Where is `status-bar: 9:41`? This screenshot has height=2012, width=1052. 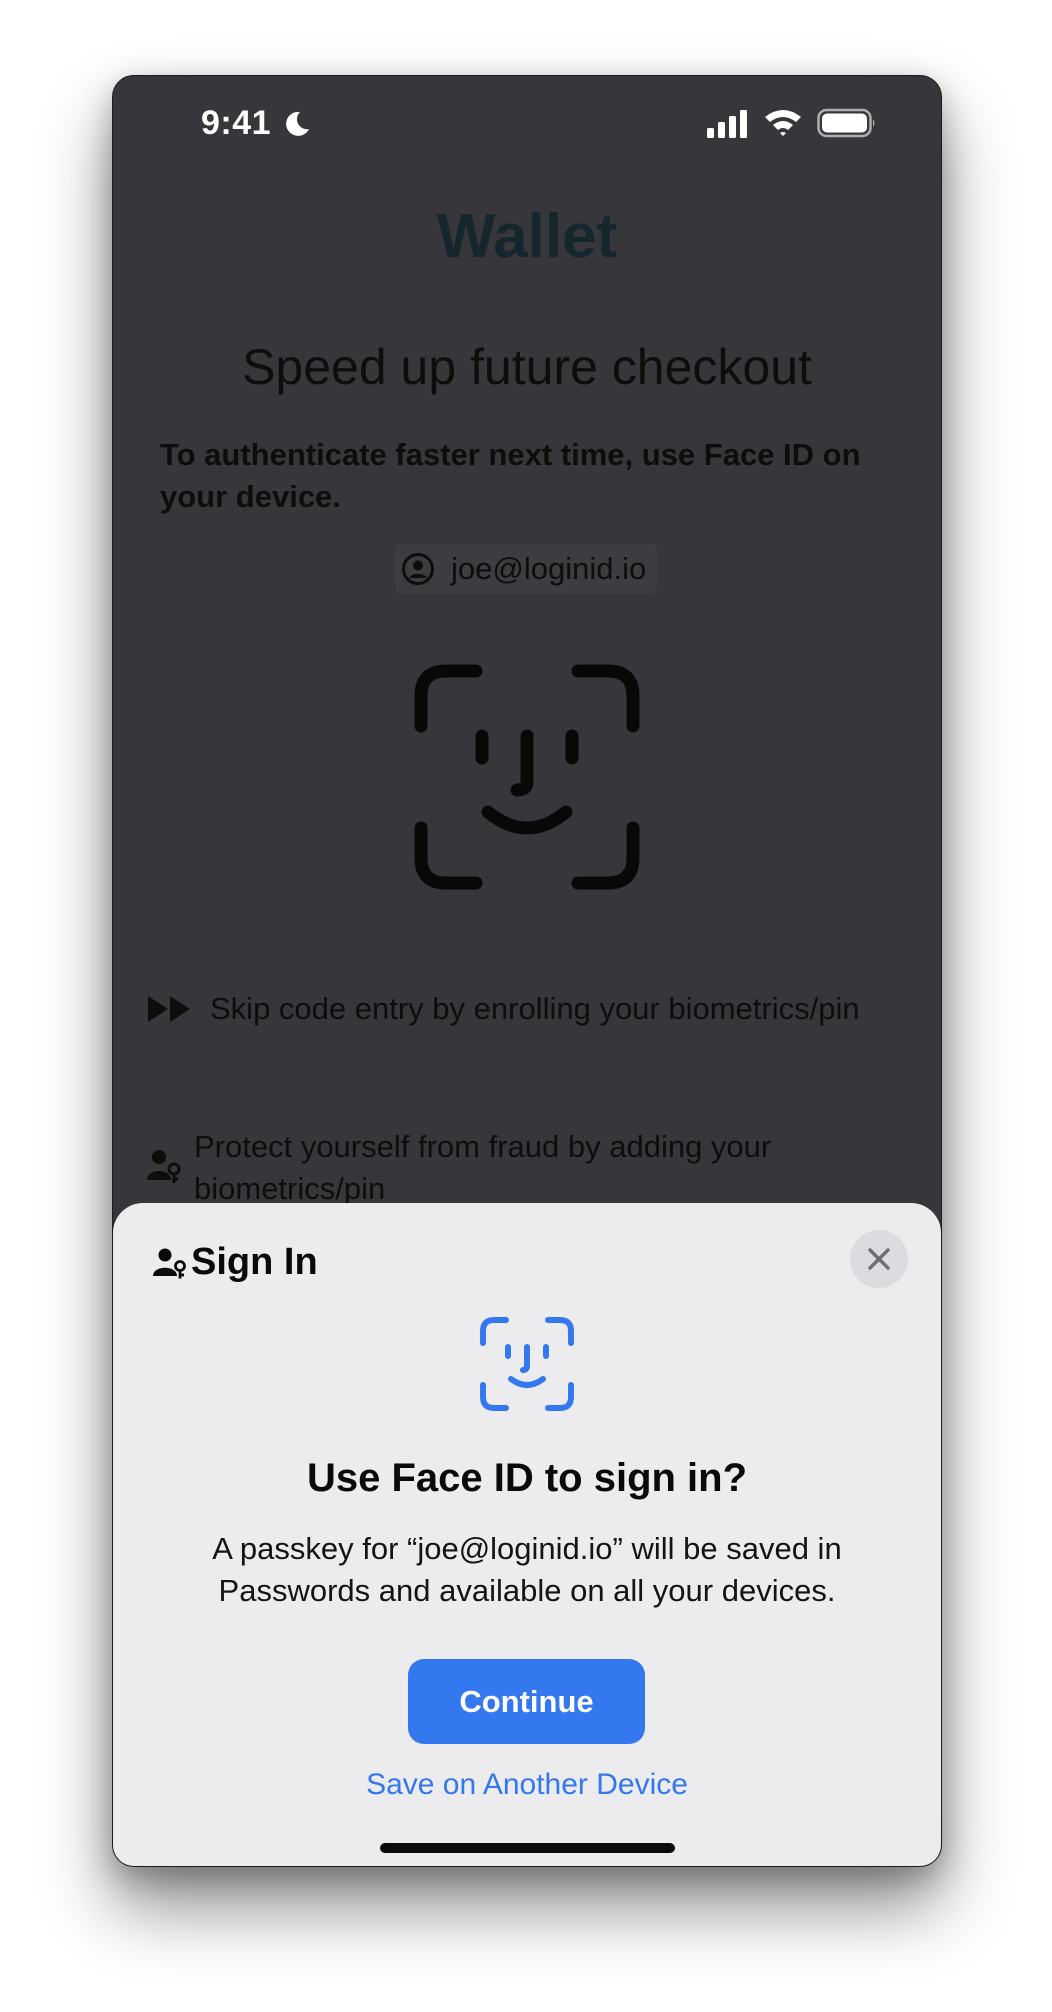
status-bar: 9:41 is located at coordinates (527, 126).